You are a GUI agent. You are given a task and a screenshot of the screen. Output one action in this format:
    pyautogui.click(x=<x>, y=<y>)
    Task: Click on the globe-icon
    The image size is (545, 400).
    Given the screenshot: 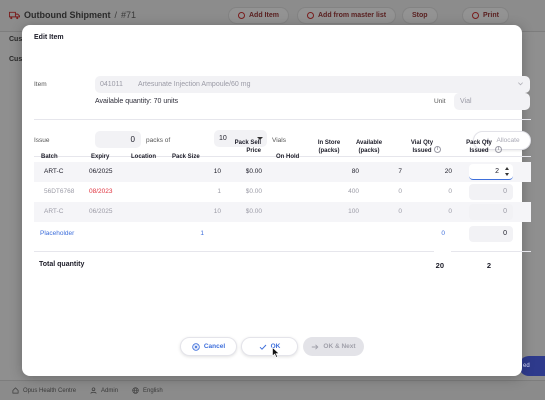 What is the action you would take?
    pyautogui.click(x=135, y=390)
    